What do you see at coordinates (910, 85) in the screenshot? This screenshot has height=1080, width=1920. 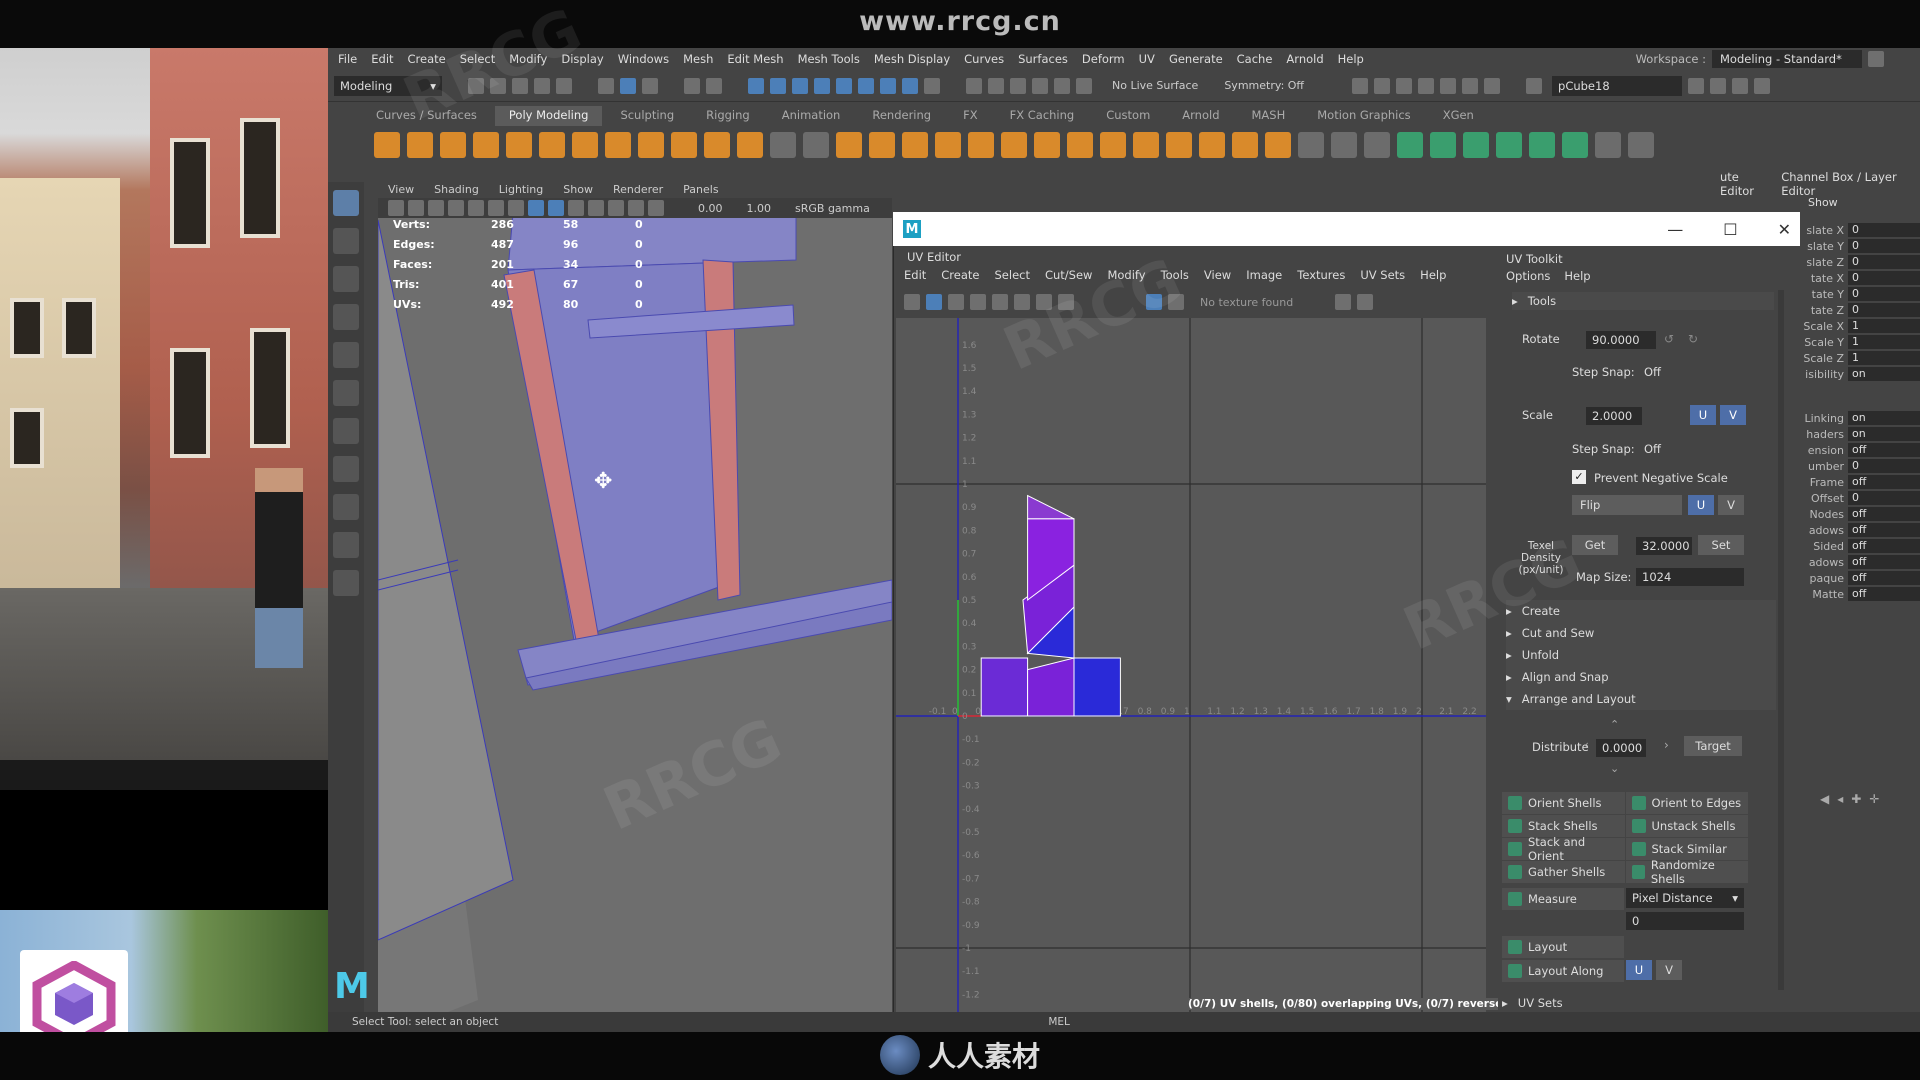 I see `snap-magnet-icon` at bounding box center [910, 85].